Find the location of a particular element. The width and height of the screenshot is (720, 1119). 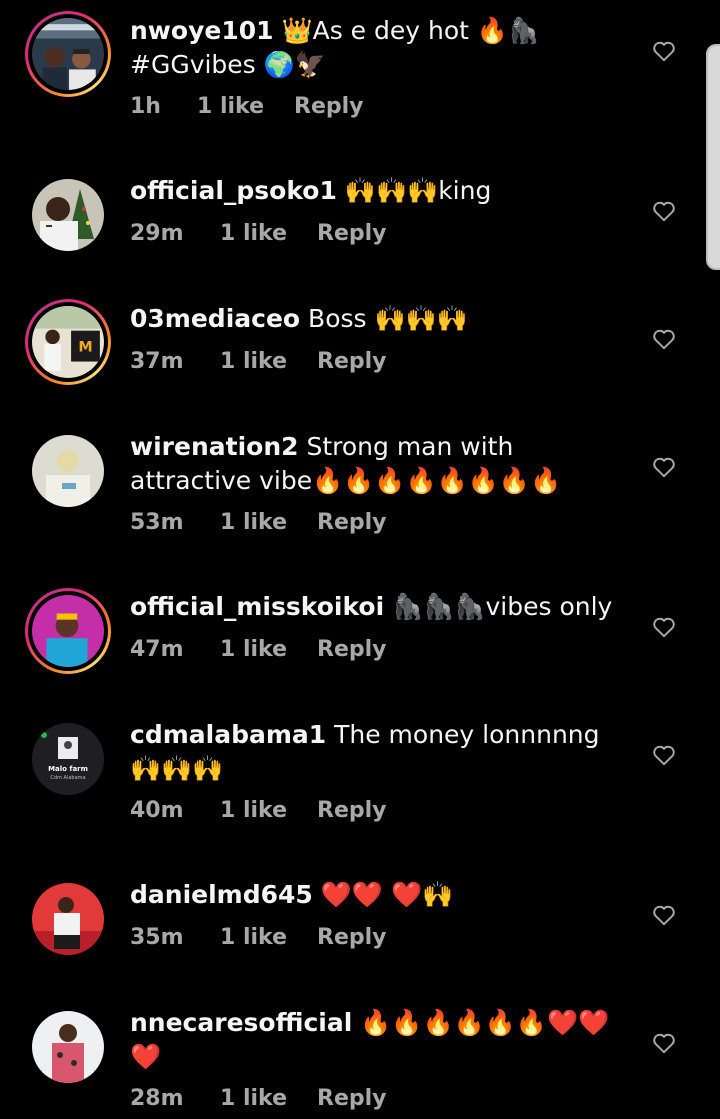

comment-body: official_psoko1 🙌🙌🙌king is located at coordinates (377, 191).